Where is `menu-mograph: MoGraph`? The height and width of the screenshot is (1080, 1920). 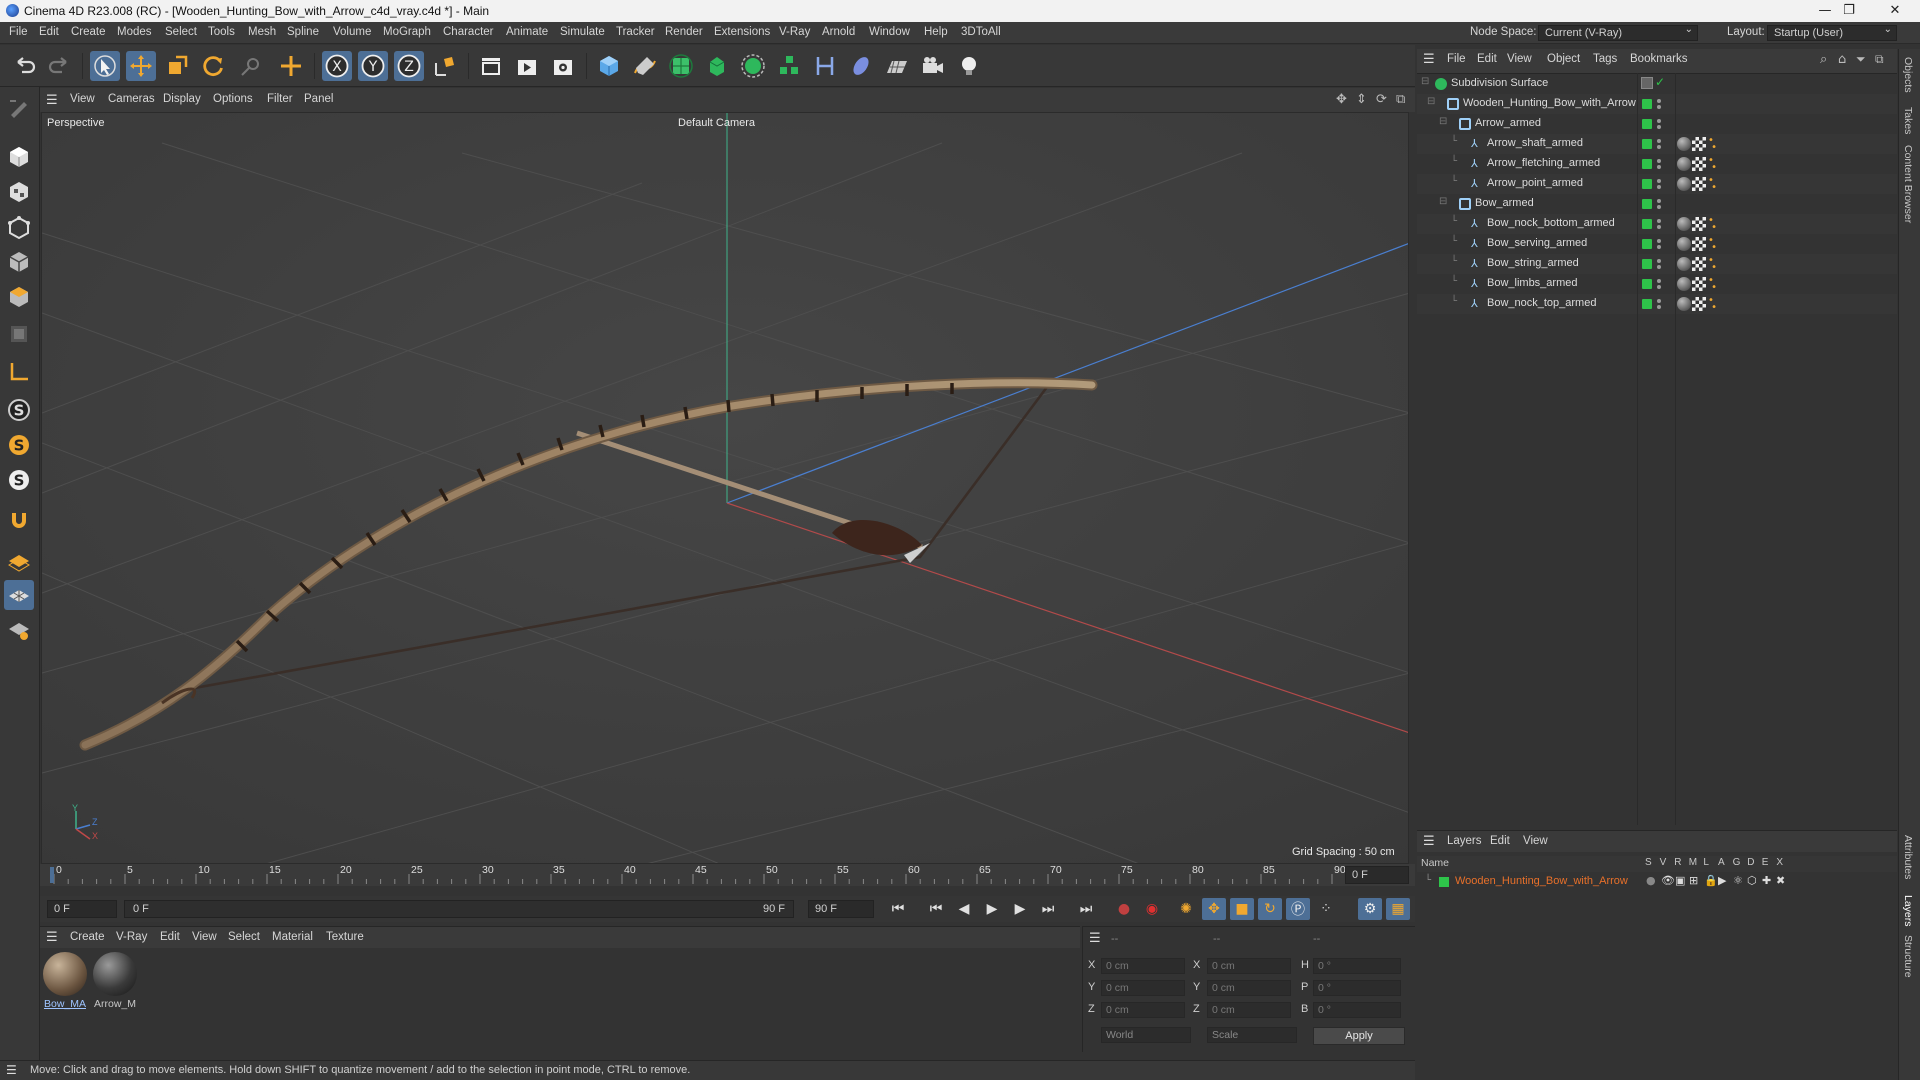
menu-mograph: MoGraph is located at coordinates (407, 32).